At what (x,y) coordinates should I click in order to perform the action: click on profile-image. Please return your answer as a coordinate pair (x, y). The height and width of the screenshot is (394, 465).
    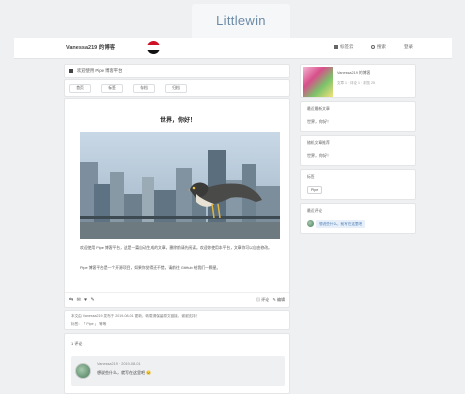
    Looking at the image, I should click on (318, 82).